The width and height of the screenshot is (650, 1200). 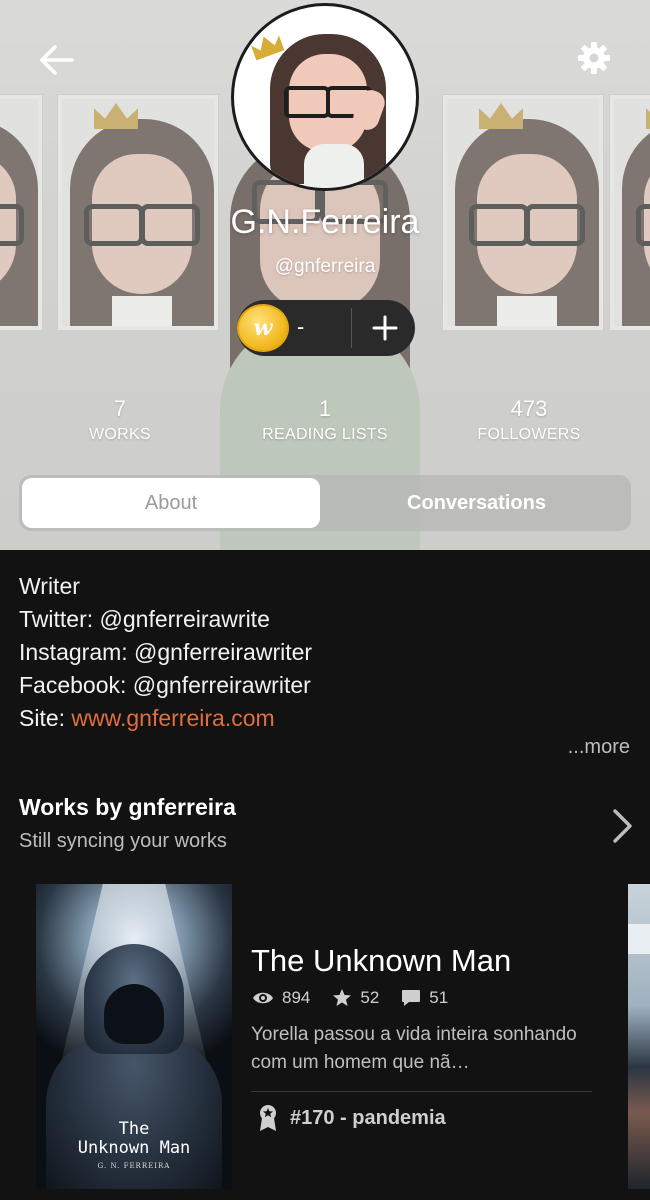 I want to click on star-icon, so click(x=342, y=997).